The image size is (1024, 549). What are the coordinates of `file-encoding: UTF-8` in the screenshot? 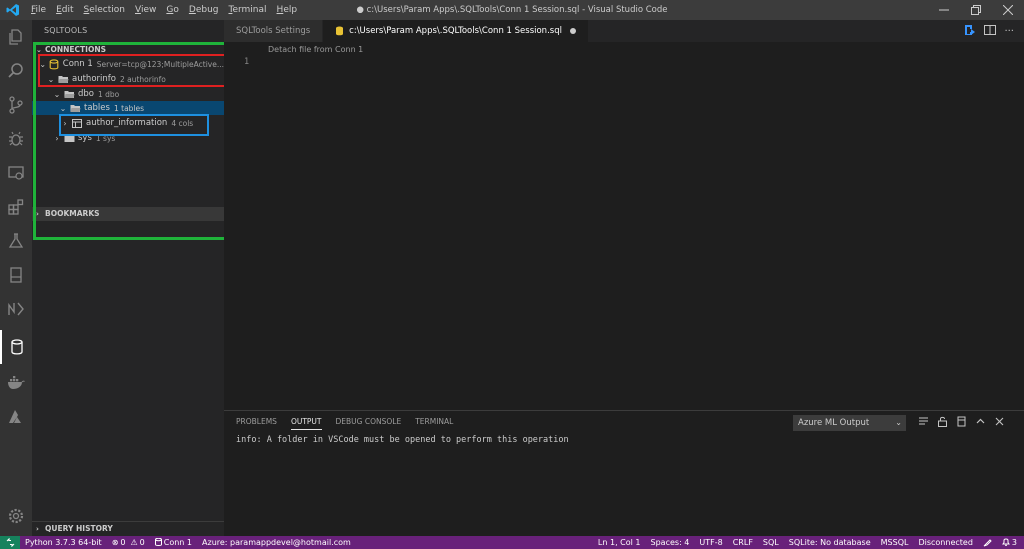 It's located at (710, 542).